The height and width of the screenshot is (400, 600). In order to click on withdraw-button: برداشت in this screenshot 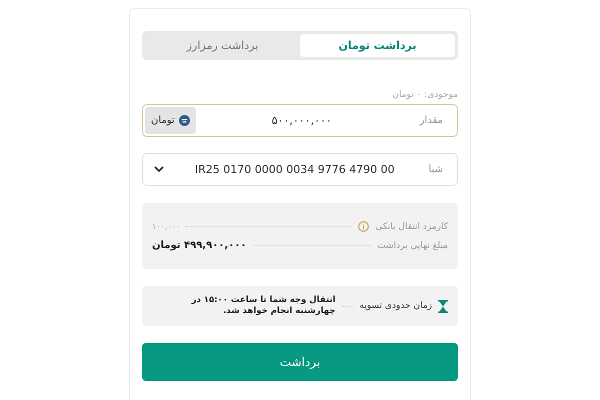, I will do `click(300, 362)`.